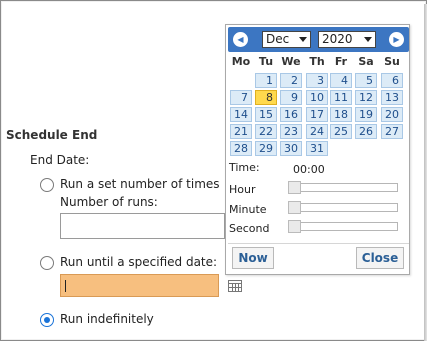 This screenshot has height=341, width=427. What do you see at coordinates (266, 61) in the screenshot?
I see `weekday-header: Tu` at bounding box center [266, 61].